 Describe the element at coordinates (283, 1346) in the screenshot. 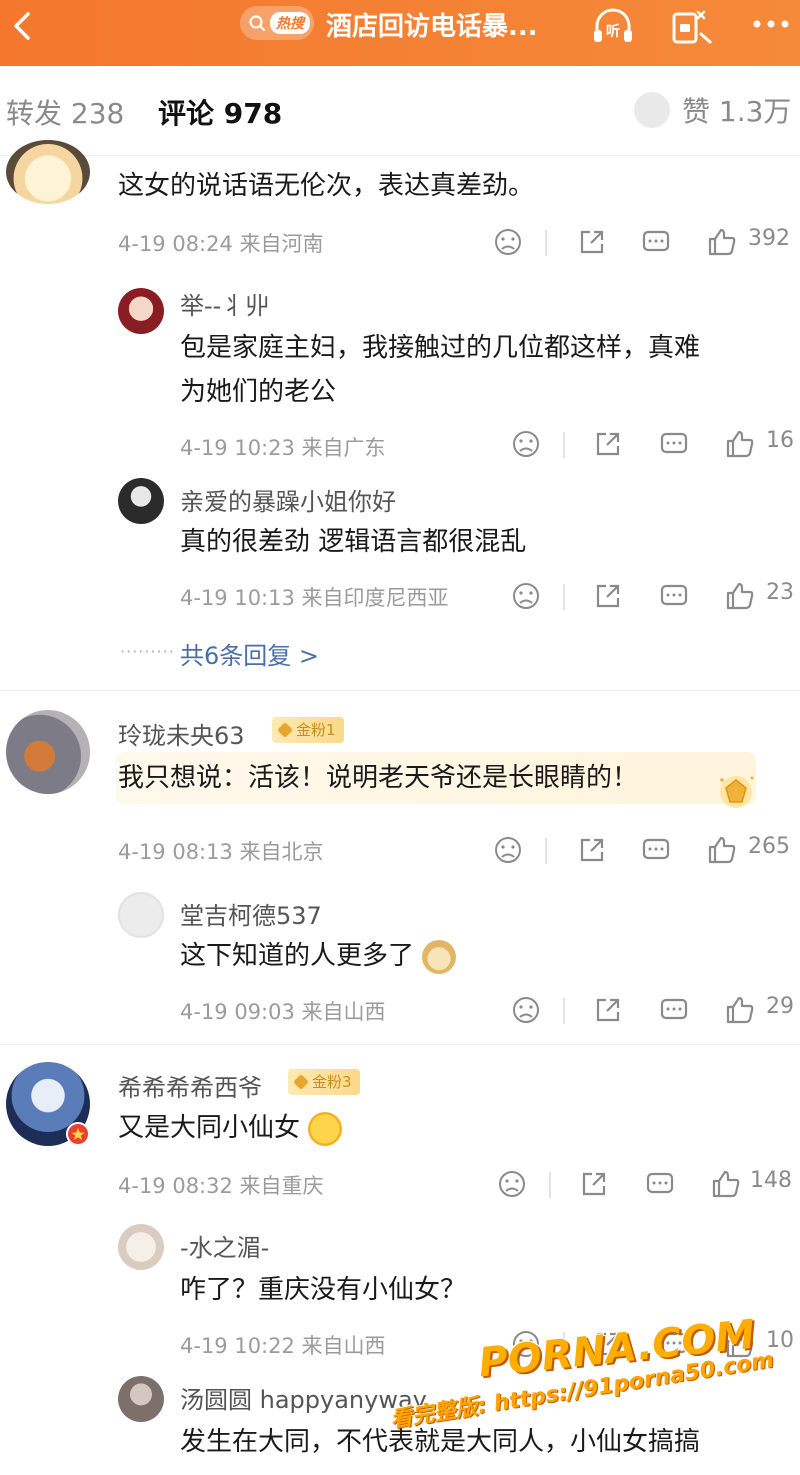

I see `reply-meta: 4-19 10:22 来自山西` at that location.